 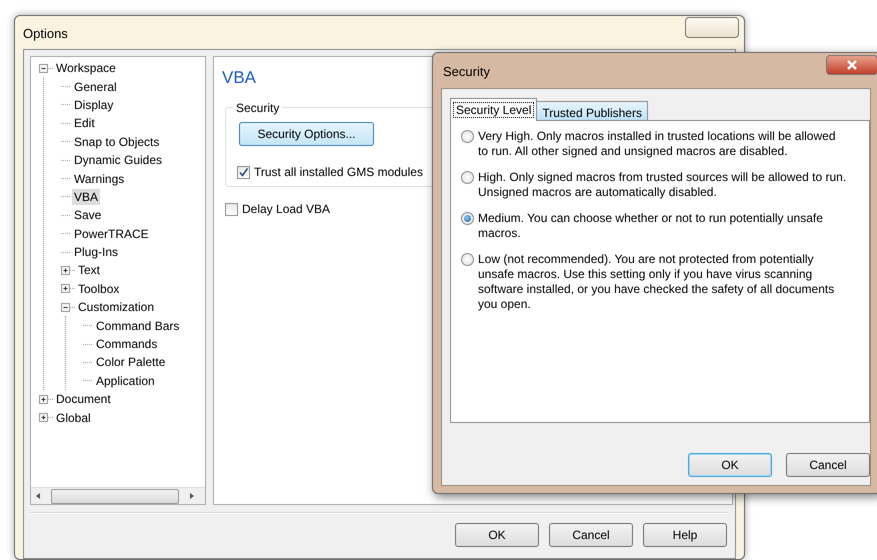 I want to click on tree-item: Color Palette, so click(x=131, y=362).